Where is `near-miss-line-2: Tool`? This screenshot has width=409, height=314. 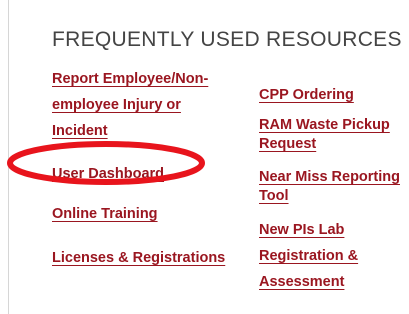 near-miss-line-2: Tool is located at coordinates (274, 196).